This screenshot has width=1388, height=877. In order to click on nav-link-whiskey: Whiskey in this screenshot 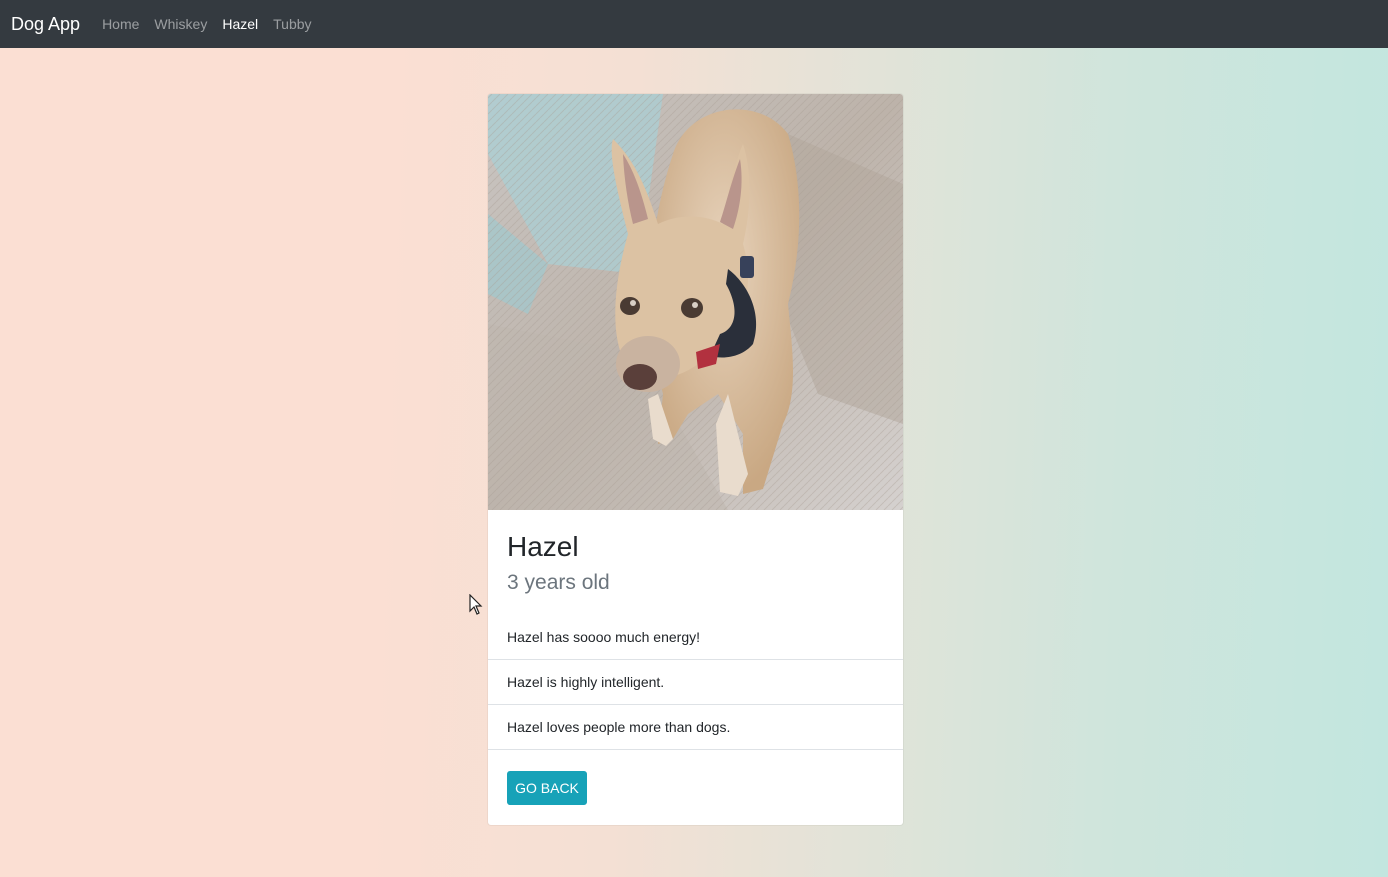, I will do `click(180, 24)`.